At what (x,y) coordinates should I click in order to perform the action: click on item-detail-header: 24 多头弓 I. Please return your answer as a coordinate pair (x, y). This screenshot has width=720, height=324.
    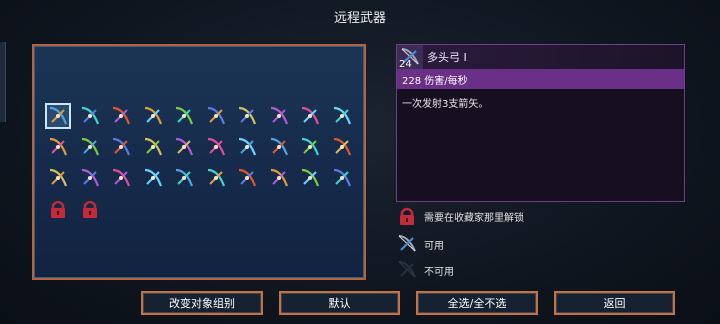
    Looking at the image, I should click on (540, 57).